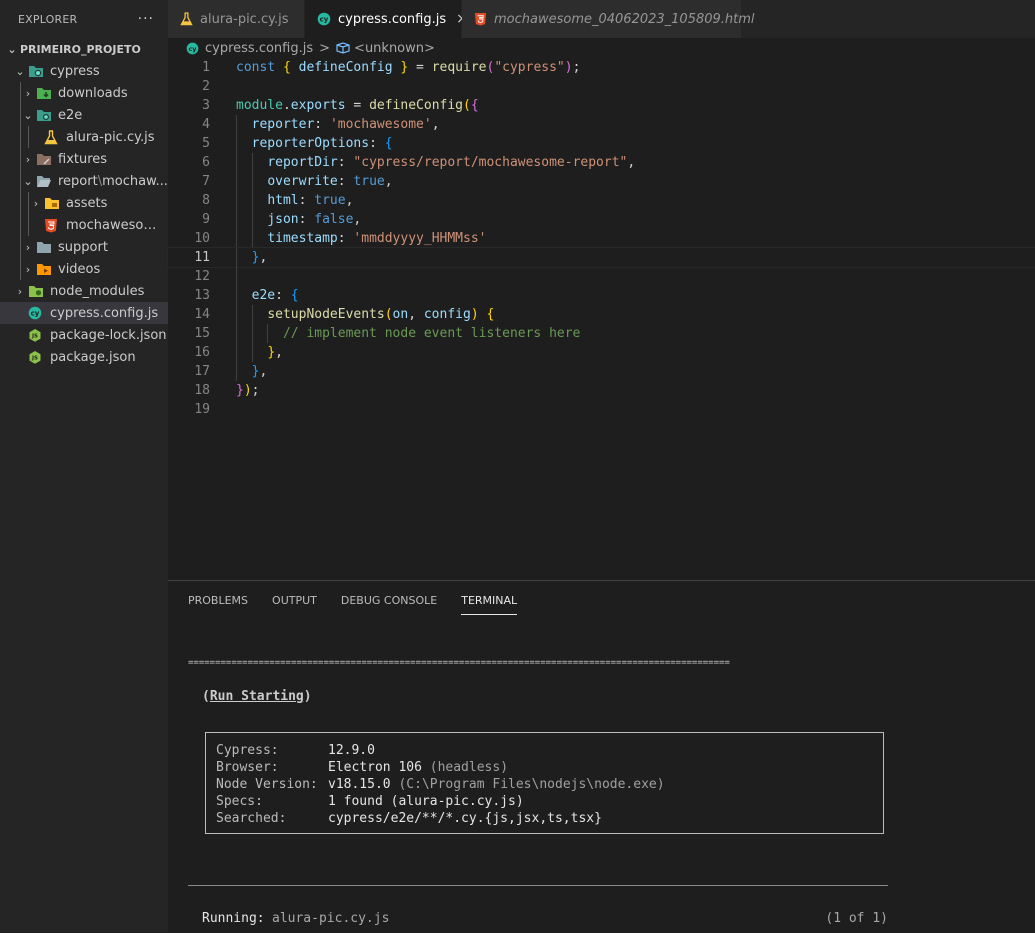  Describe the element at coordinates (206, 86) in the screenshot. I see `line-number: 2` at that location.